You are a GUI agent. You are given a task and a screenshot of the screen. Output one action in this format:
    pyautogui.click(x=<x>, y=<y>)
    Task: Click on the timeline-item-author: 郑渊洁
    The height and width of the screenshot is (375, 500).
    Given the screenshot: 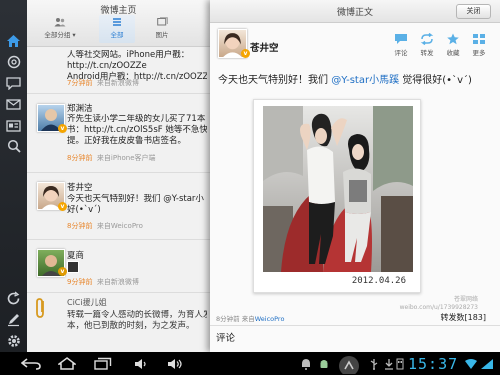 What is the action you would take?
    pyautogui.click(x=80, y=108)
    